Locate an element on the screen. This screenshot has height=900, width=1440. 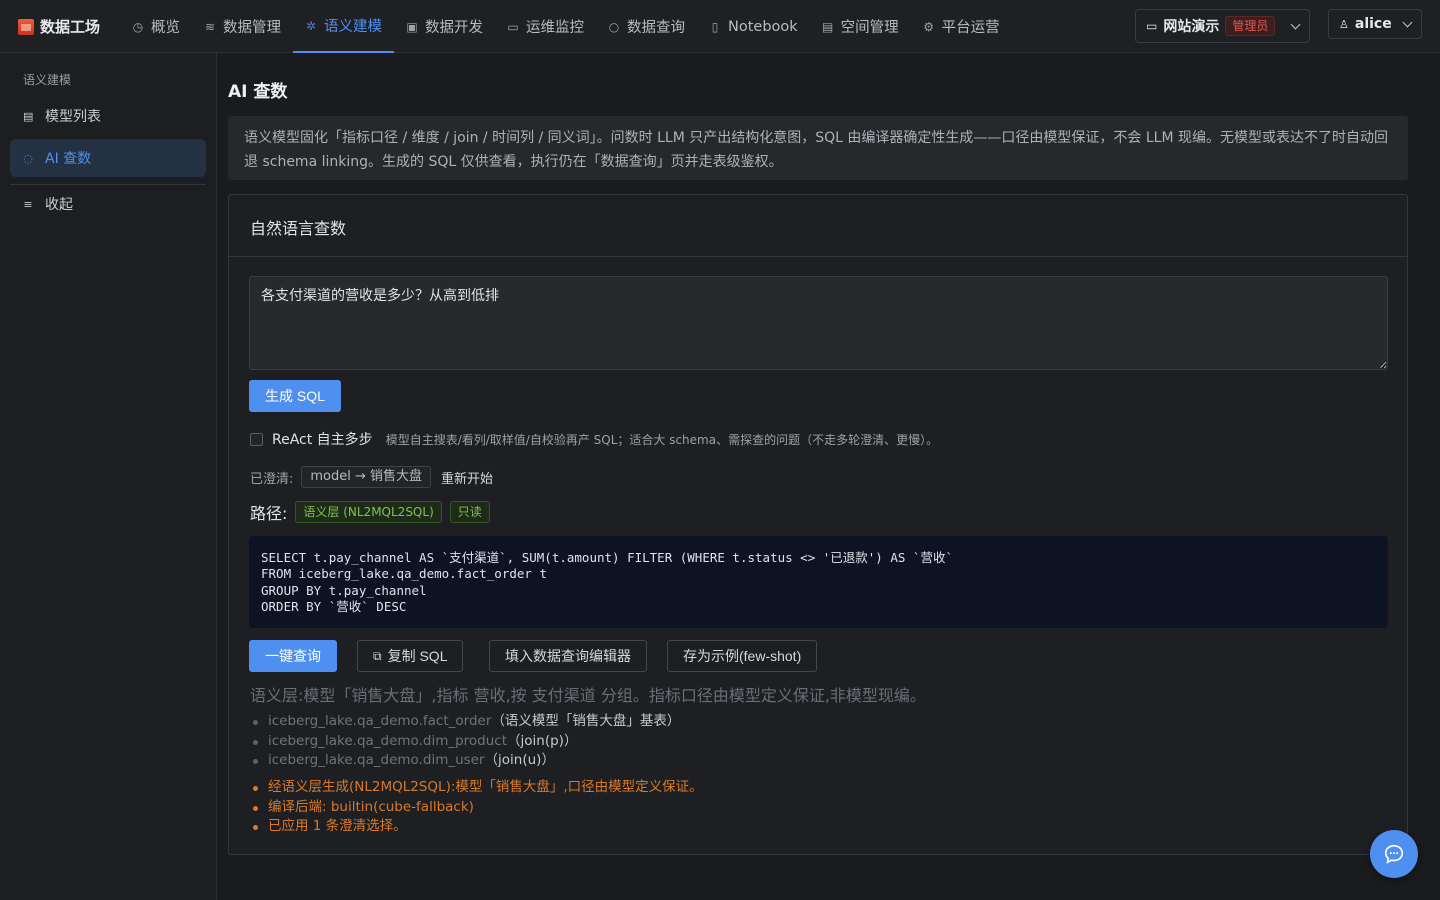
user-menu: ♙ alice is located at coordinates (1375, 24).